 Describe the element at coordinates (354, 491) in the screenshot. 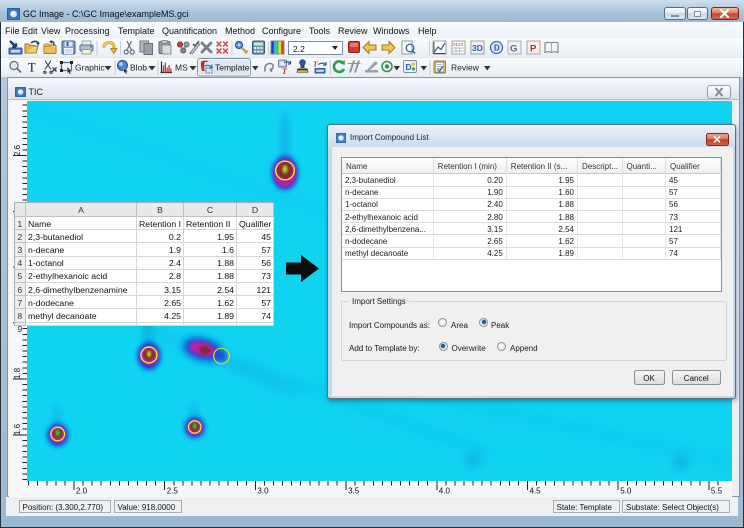

I see `svg-text: 3.5` at that location.